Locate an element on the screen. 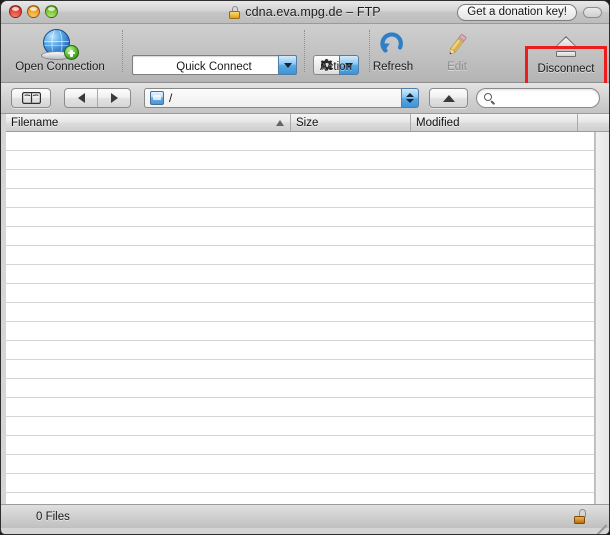  stepper-updown-icon is located at coordinates (410, 98).